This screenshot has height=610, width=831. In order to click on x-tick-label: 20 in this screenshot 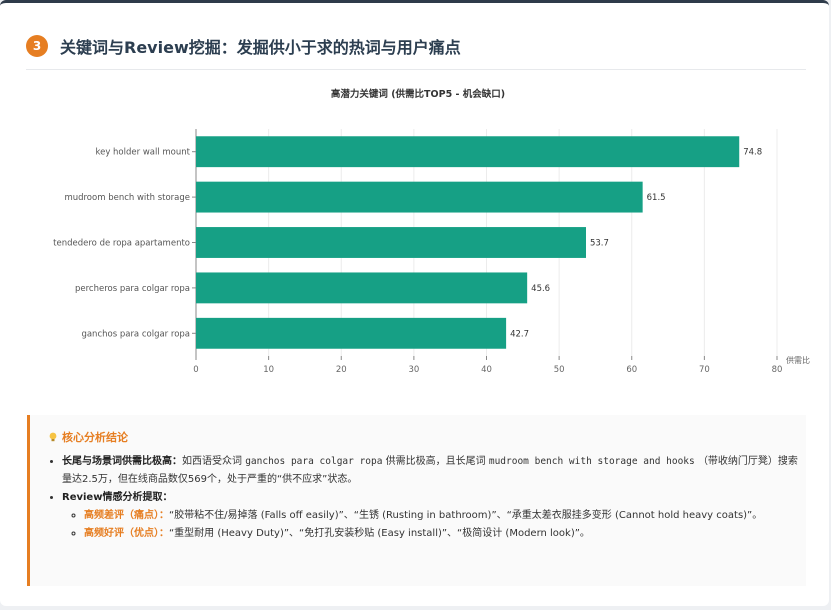, I will do `click(341, 370)`.